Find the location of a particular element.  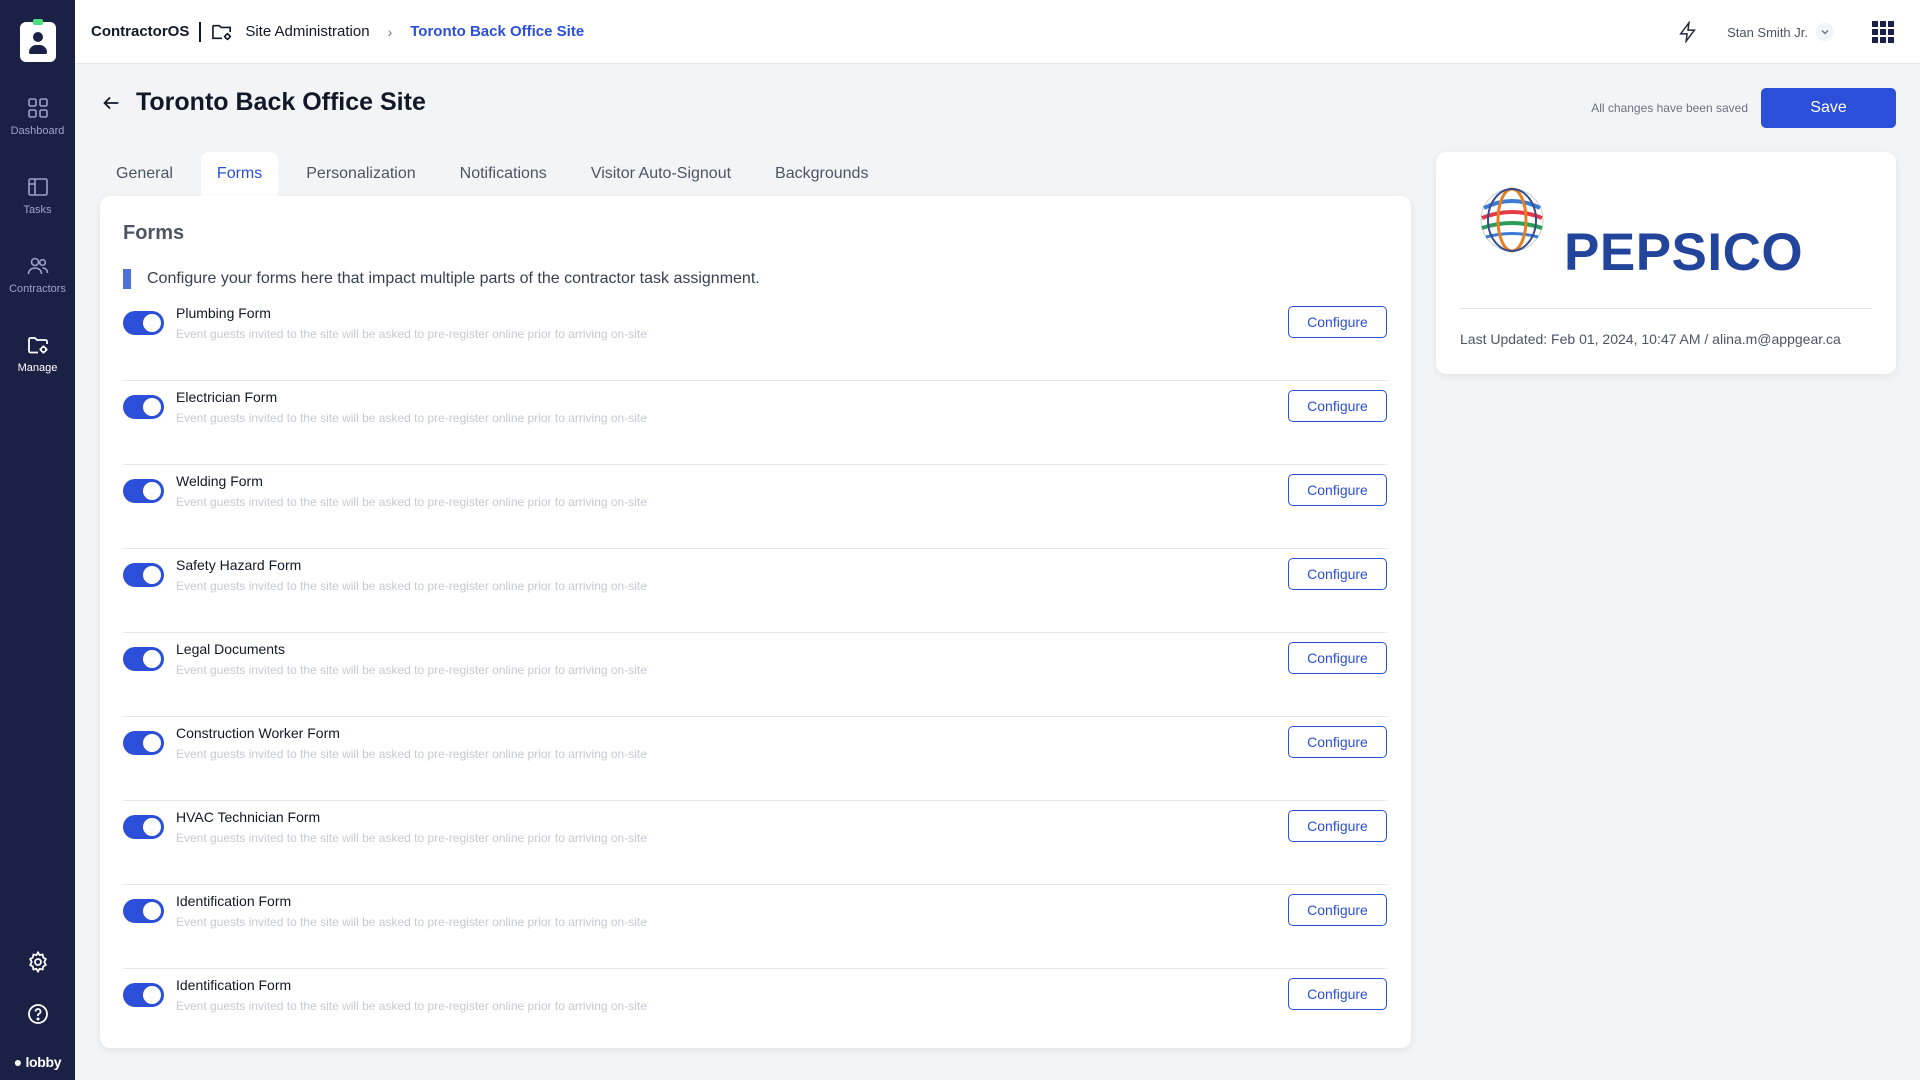

tab-personalization: Personalization is located at coordinates (360, 174).